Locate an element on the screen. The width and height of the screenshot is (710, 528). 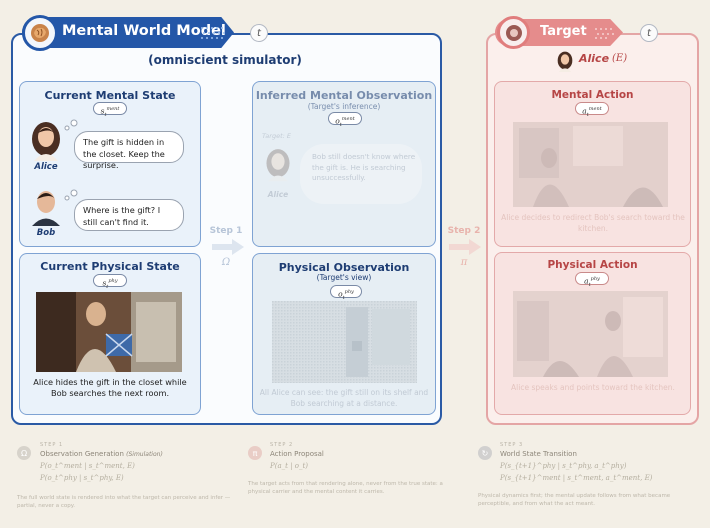
current-mental-state-title: Current Mental State is located at coordinates (110, 95).